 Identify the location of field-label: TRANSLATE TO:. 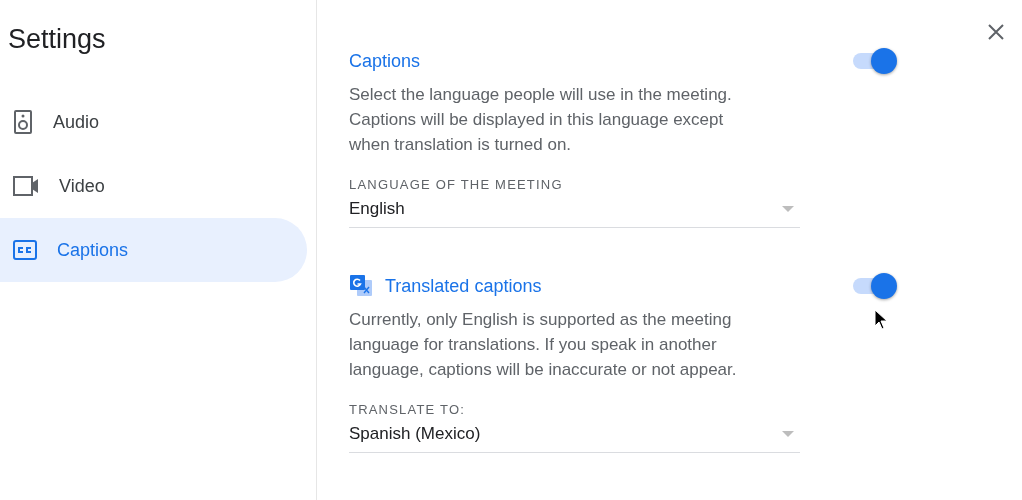
(407, 409).